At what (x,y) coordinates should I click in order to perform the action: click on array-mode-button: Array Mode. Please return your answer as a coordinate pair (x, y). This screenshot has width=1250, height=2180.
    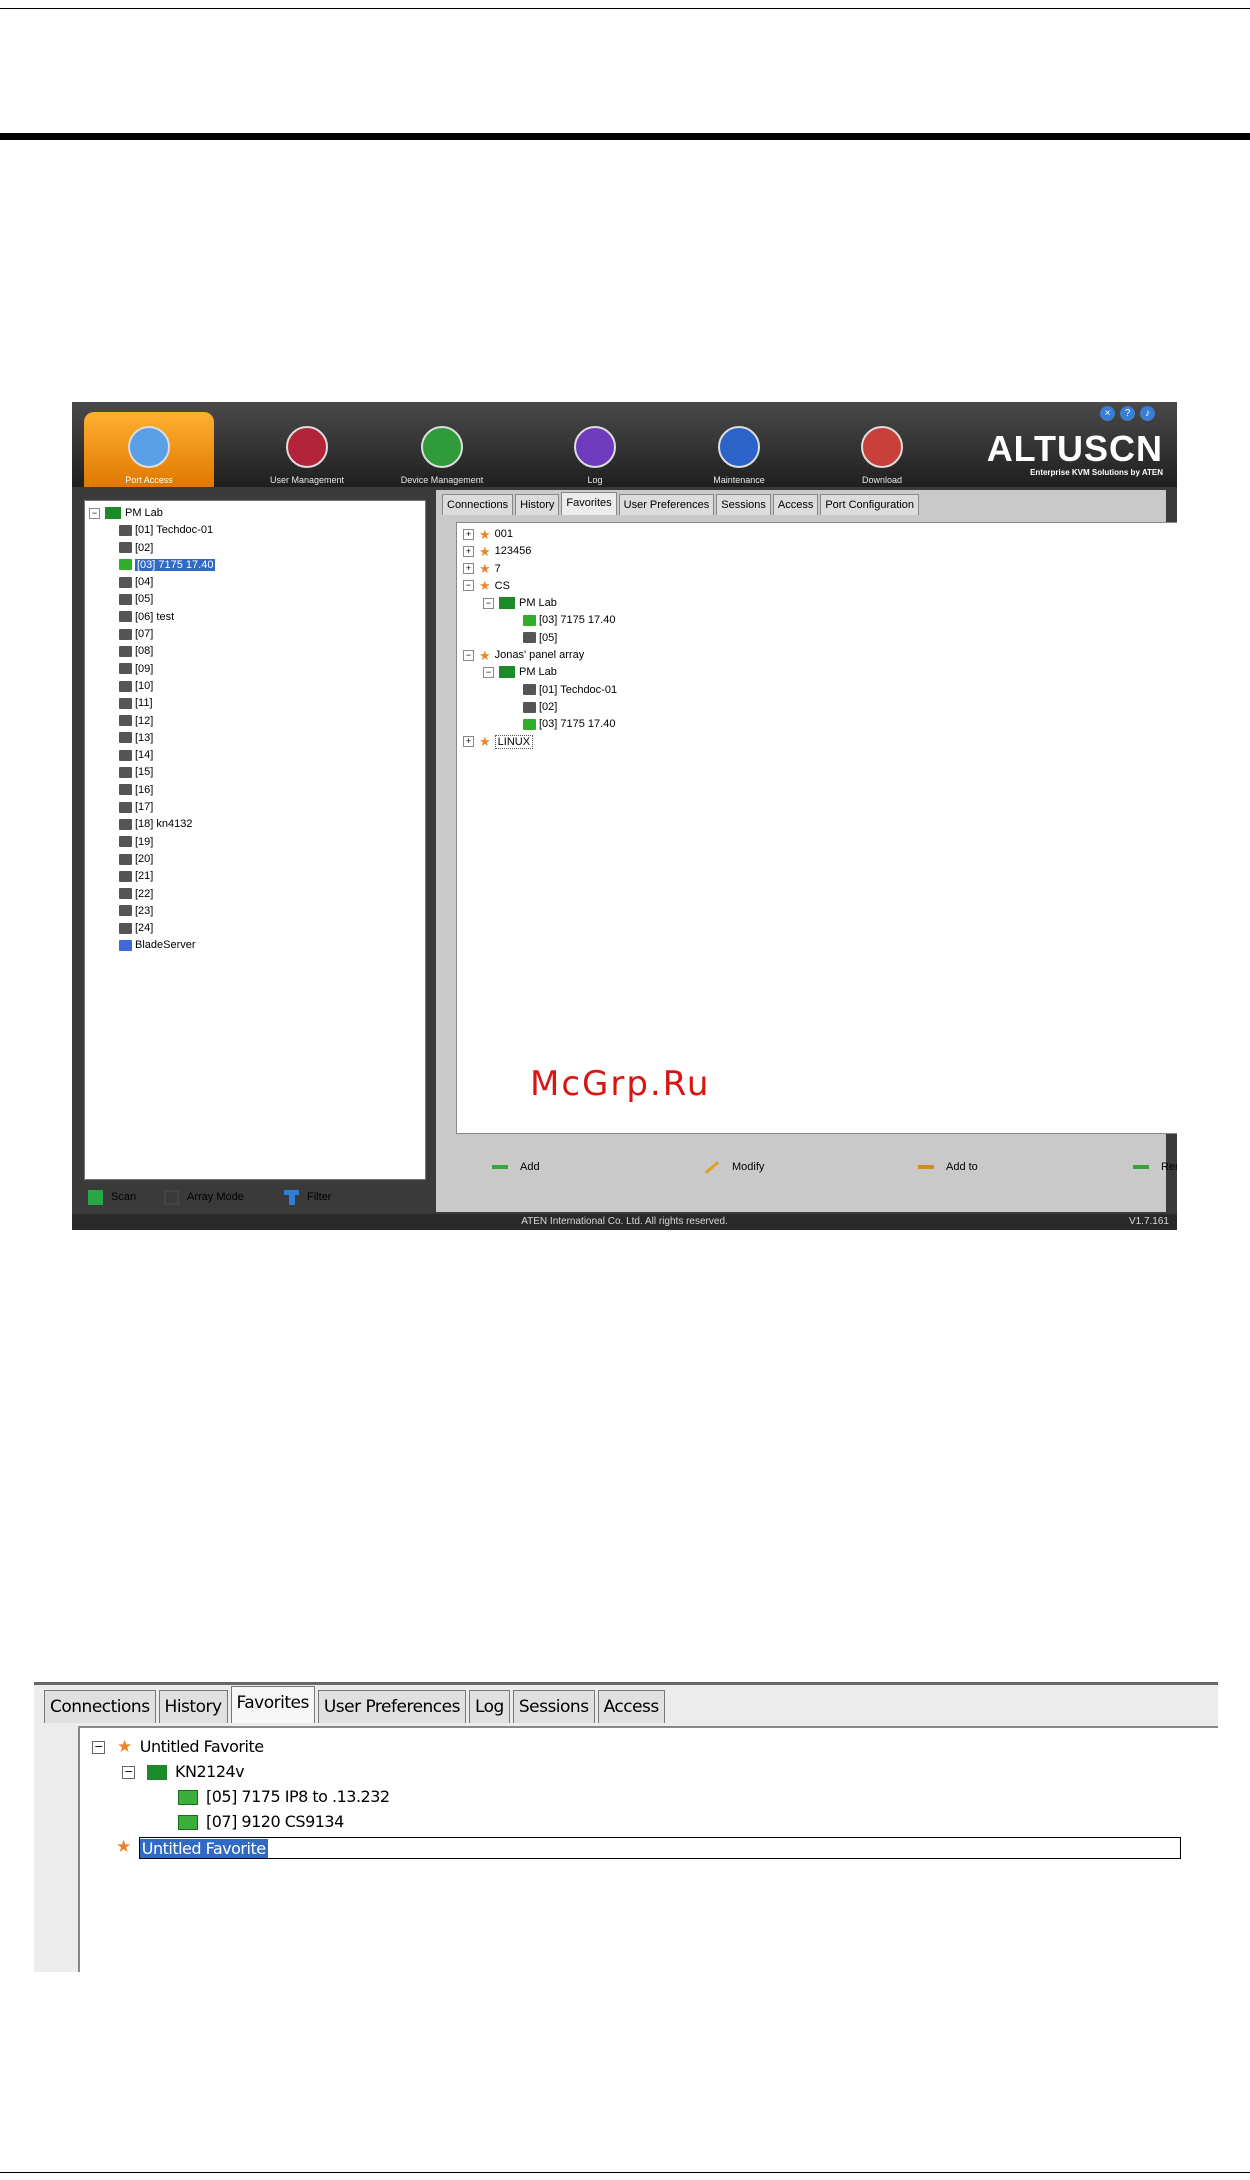
    Looking at the image, I should click on (204, 1197).